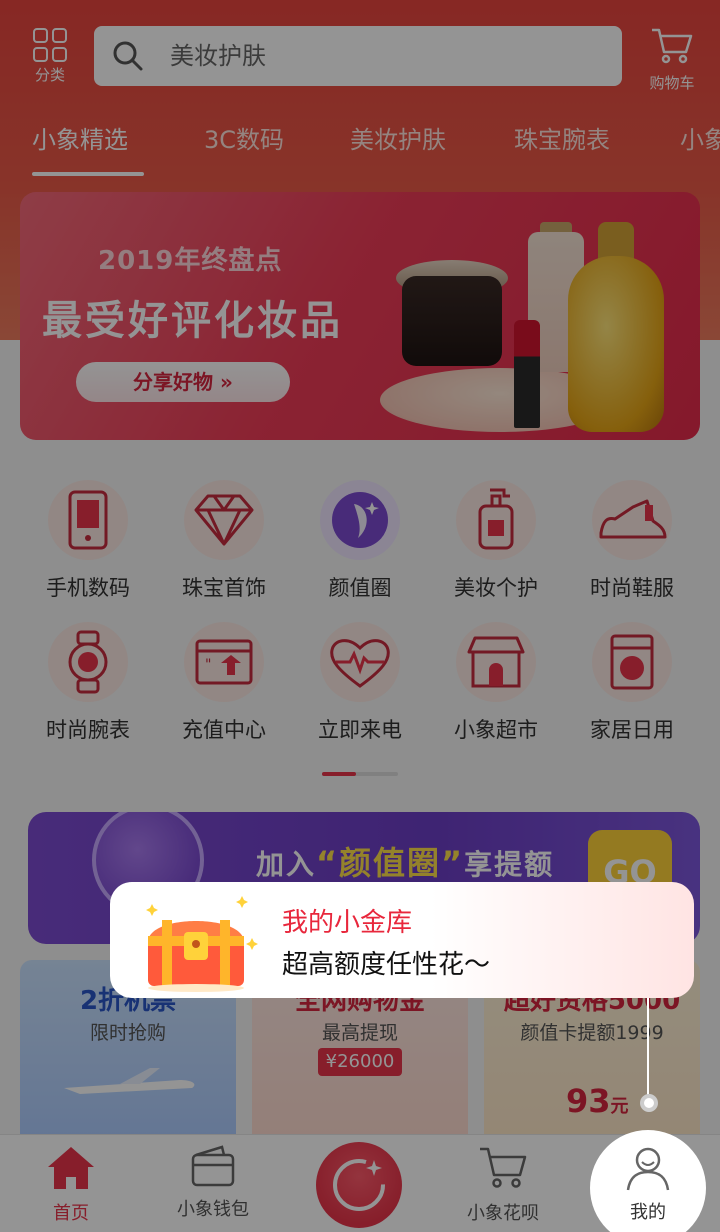  Describe the element at coordinates (402, 940) in the screenshot. I see `guide-tooltip: 我的小金库 超高额度任性花～` at that location.